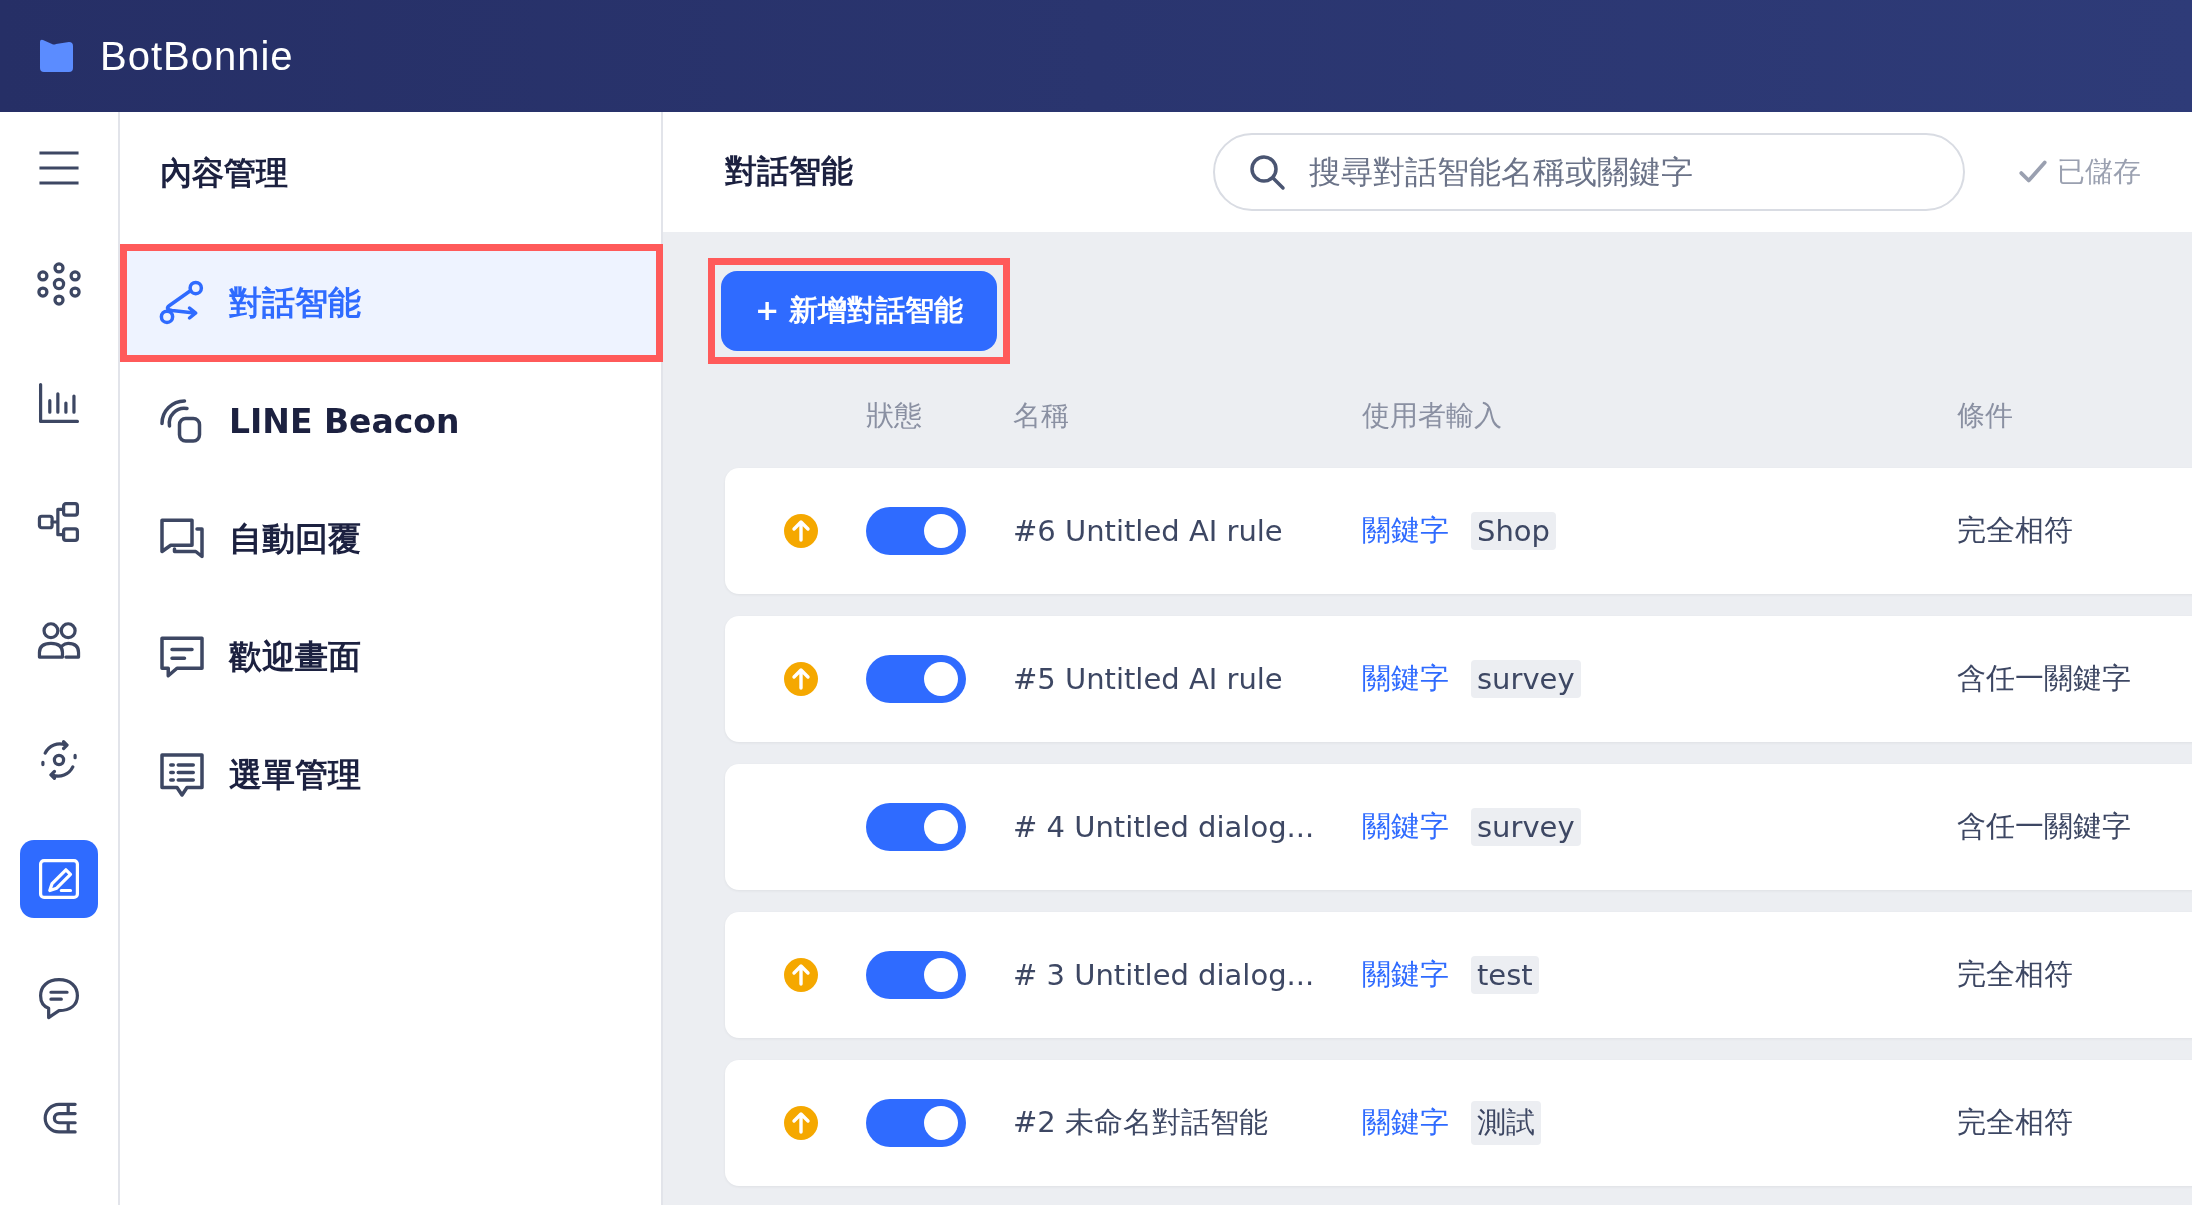 This screenshot has height=1205, width=2192. What do you see at coordinates (1458, 975) in the screenshot?
I see `rule-row: # 3 Untitled dialog... 關鍵字 test 完全相符` at bounding box center [1458, 975].